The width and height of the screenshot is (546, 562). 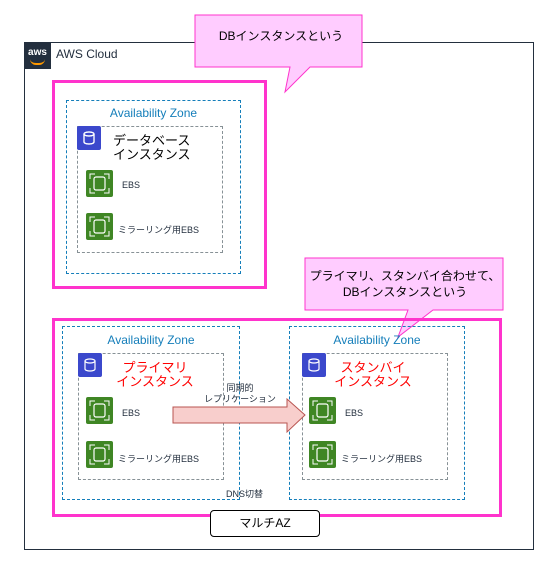 What do you see at coordinates (281, 36) in the screenshot?
I see `callout-top-text: DBインスタンスという` at bounding box center [281, 36].